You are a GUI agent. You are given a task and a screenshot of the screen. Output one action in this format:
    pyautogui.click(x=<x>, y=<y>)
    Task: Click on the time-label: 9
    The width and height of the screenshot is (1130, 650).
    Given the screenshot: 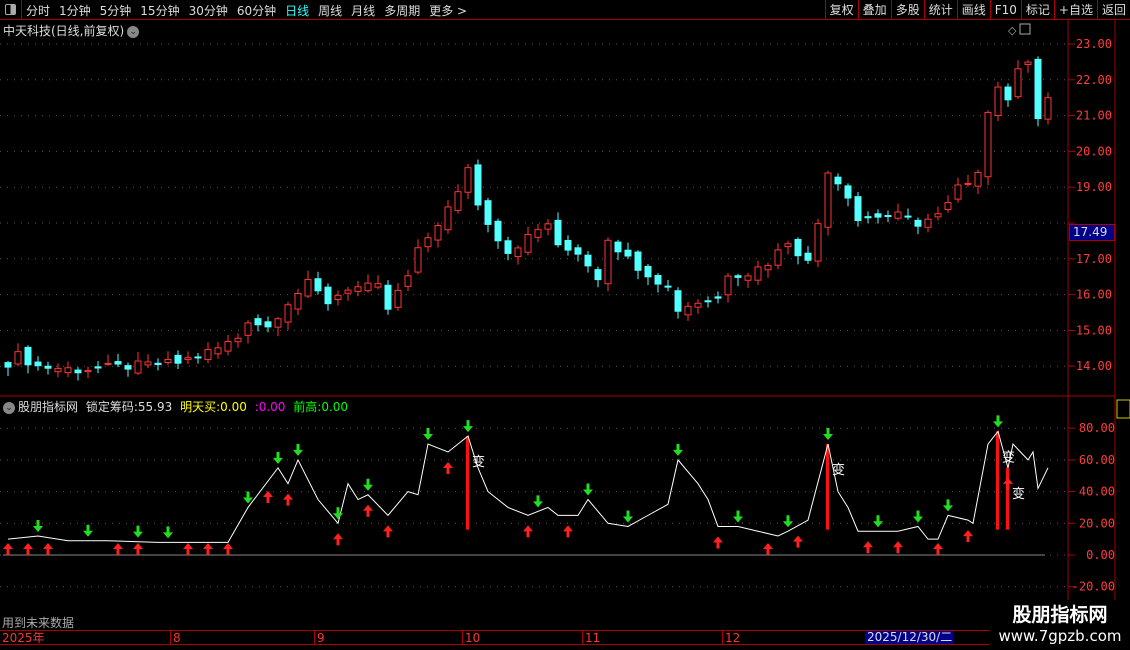 What is the action you would take?
    pyautogui.click(x=319, y=638)
    